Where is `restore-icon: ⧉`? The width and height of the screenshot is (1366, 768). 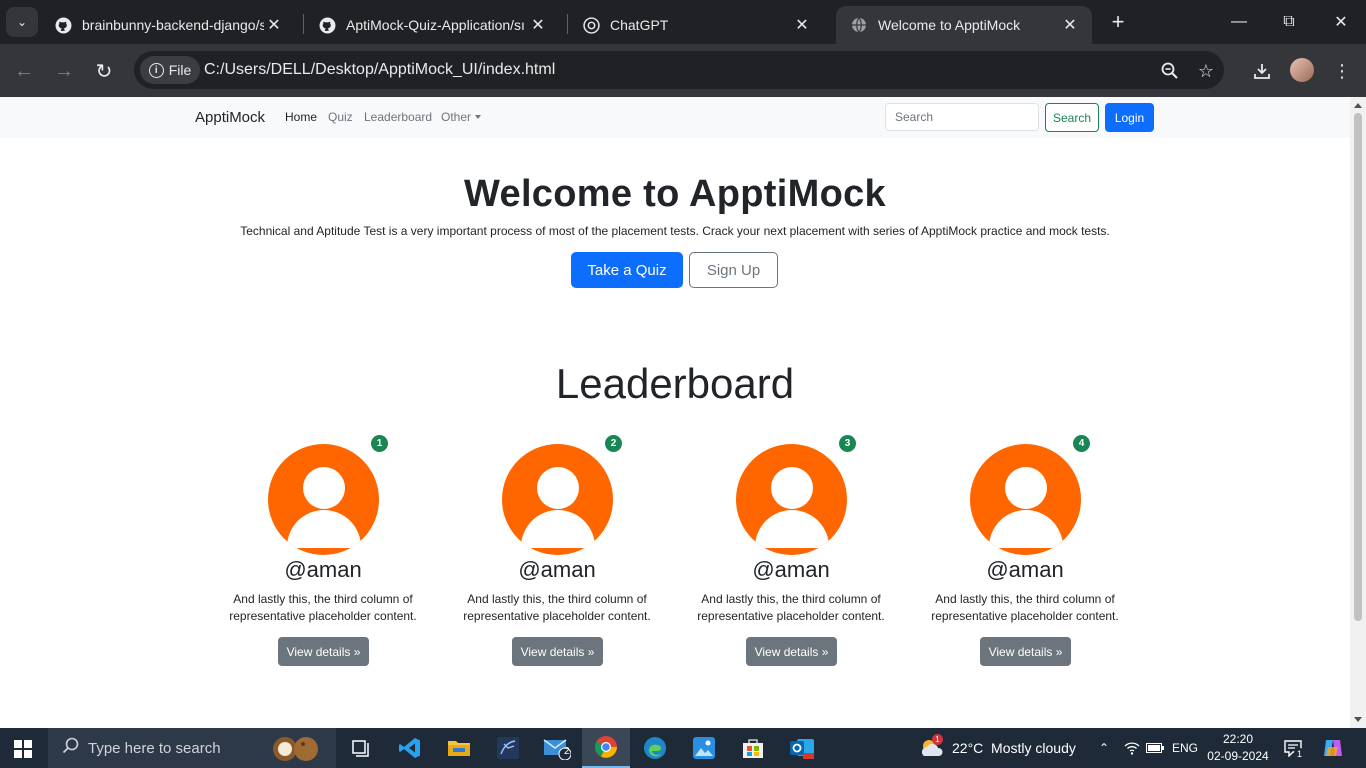 restore-icon: ⧉ is located at coordinates (1289, 21).